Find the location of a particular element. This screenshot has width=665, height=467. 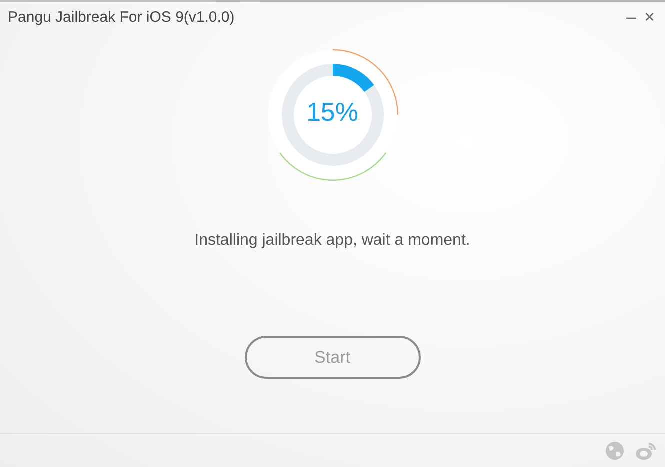

window-title: Pangu Jailbreak For iOS 9(v1.0.0) is located at coordinates (122, 17).